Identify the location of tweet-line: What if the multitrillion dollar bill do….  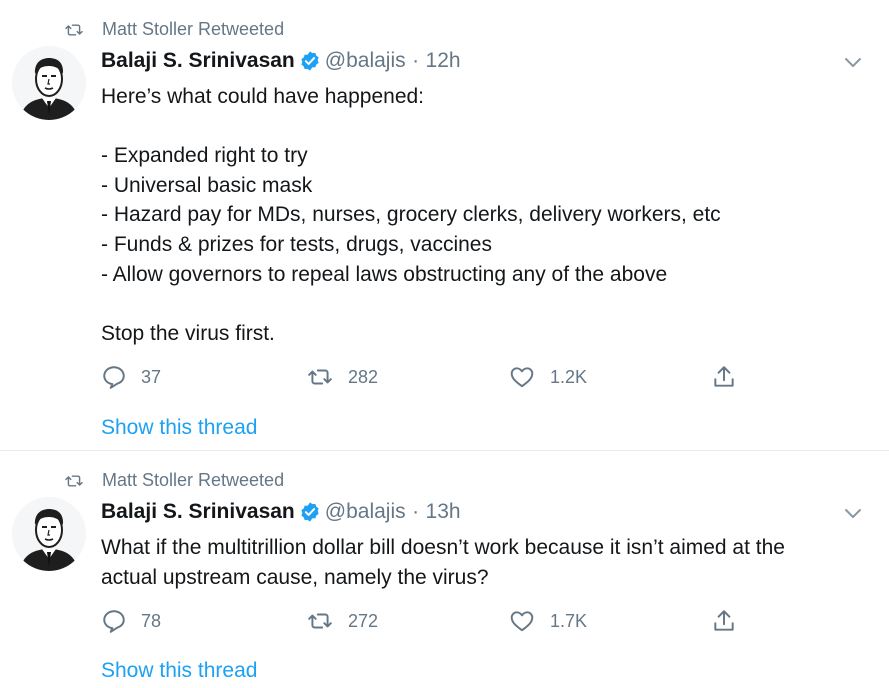
(443, 547).